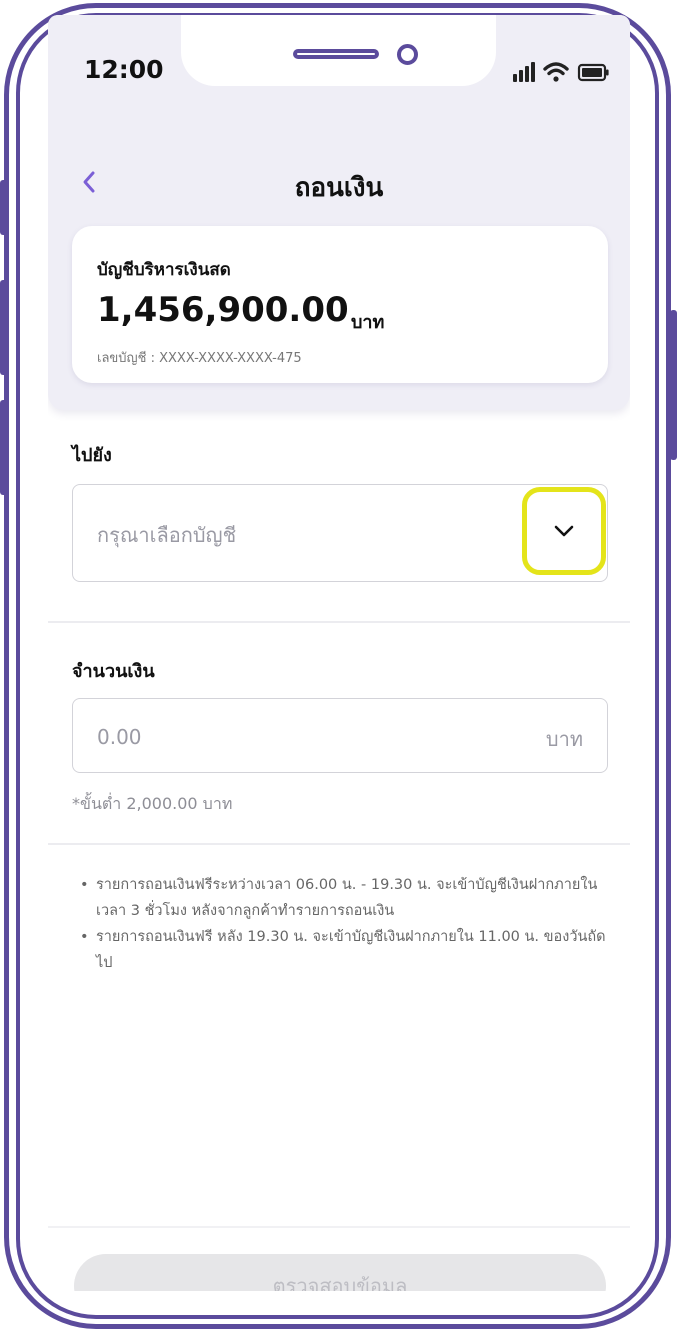 Image resolution: width=677 pixels, height=1334 pixels. Describe the element at coordinates (340, 1272) in the screenshot. I see `confirm-button: ตรวจสอบข้อมูล` at that location.